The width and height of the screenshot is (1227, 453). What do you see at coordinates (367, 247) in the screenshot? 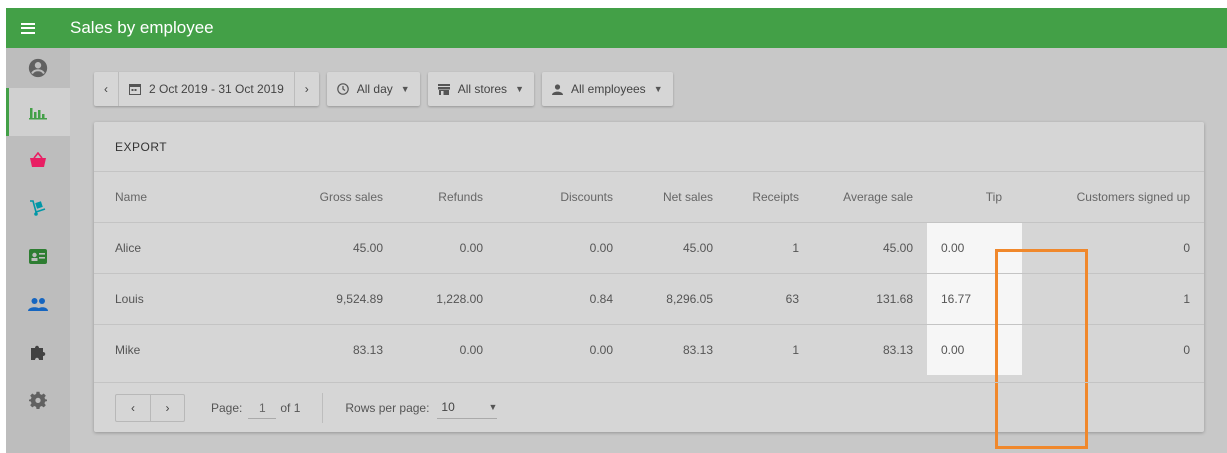
I see `cell-gross-sales: 45.00` at bounding box center [367, 247].